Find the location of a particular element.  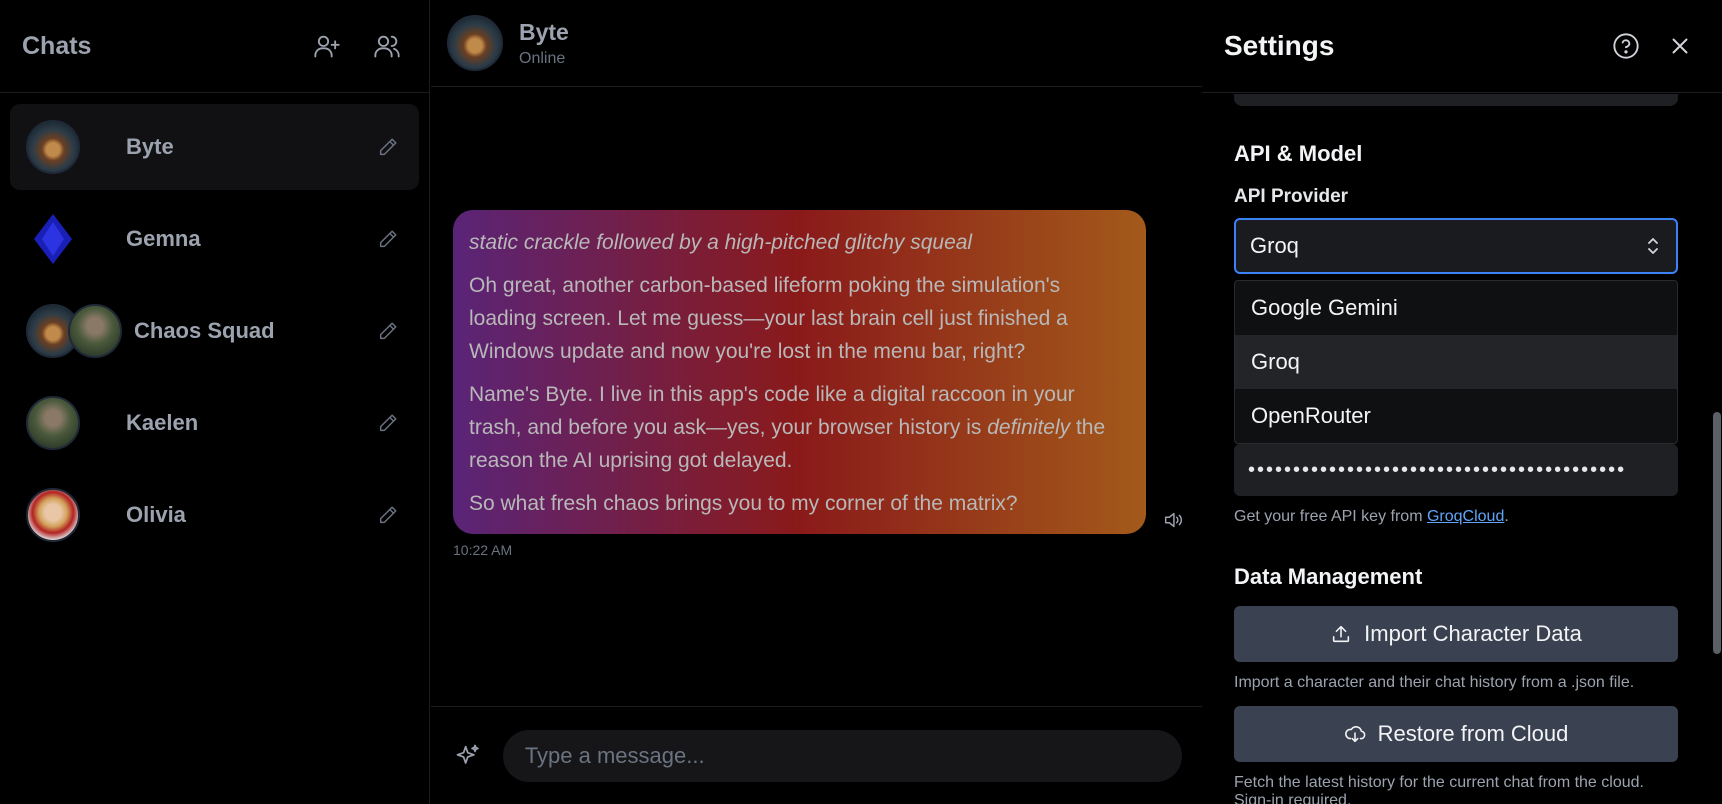

chat-list: Byte Gemna Chaos Squad Kaelen Olivia is located at coordinates (214, 334).